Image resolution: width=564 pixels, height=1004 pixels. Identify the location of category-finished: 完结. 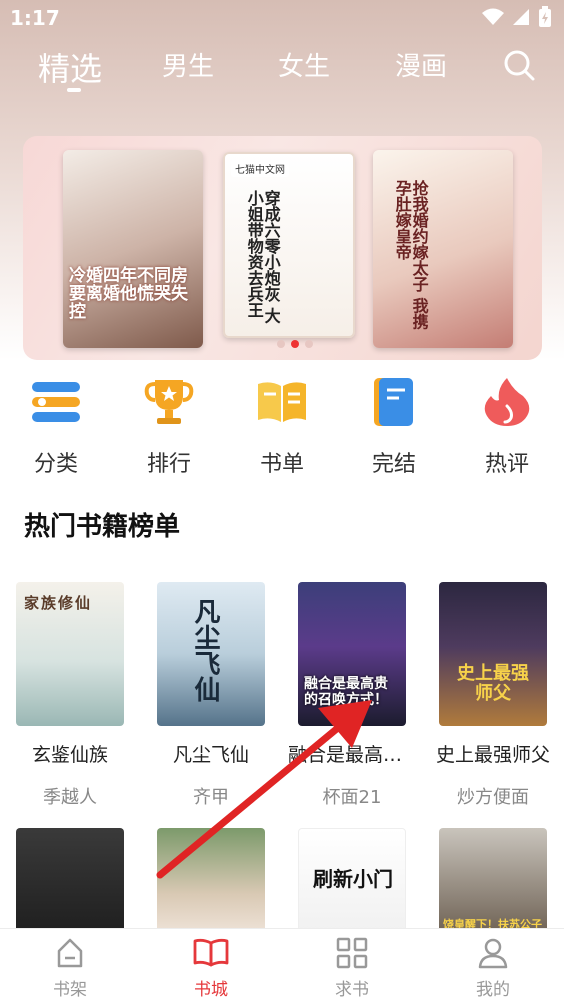
(394, 427).